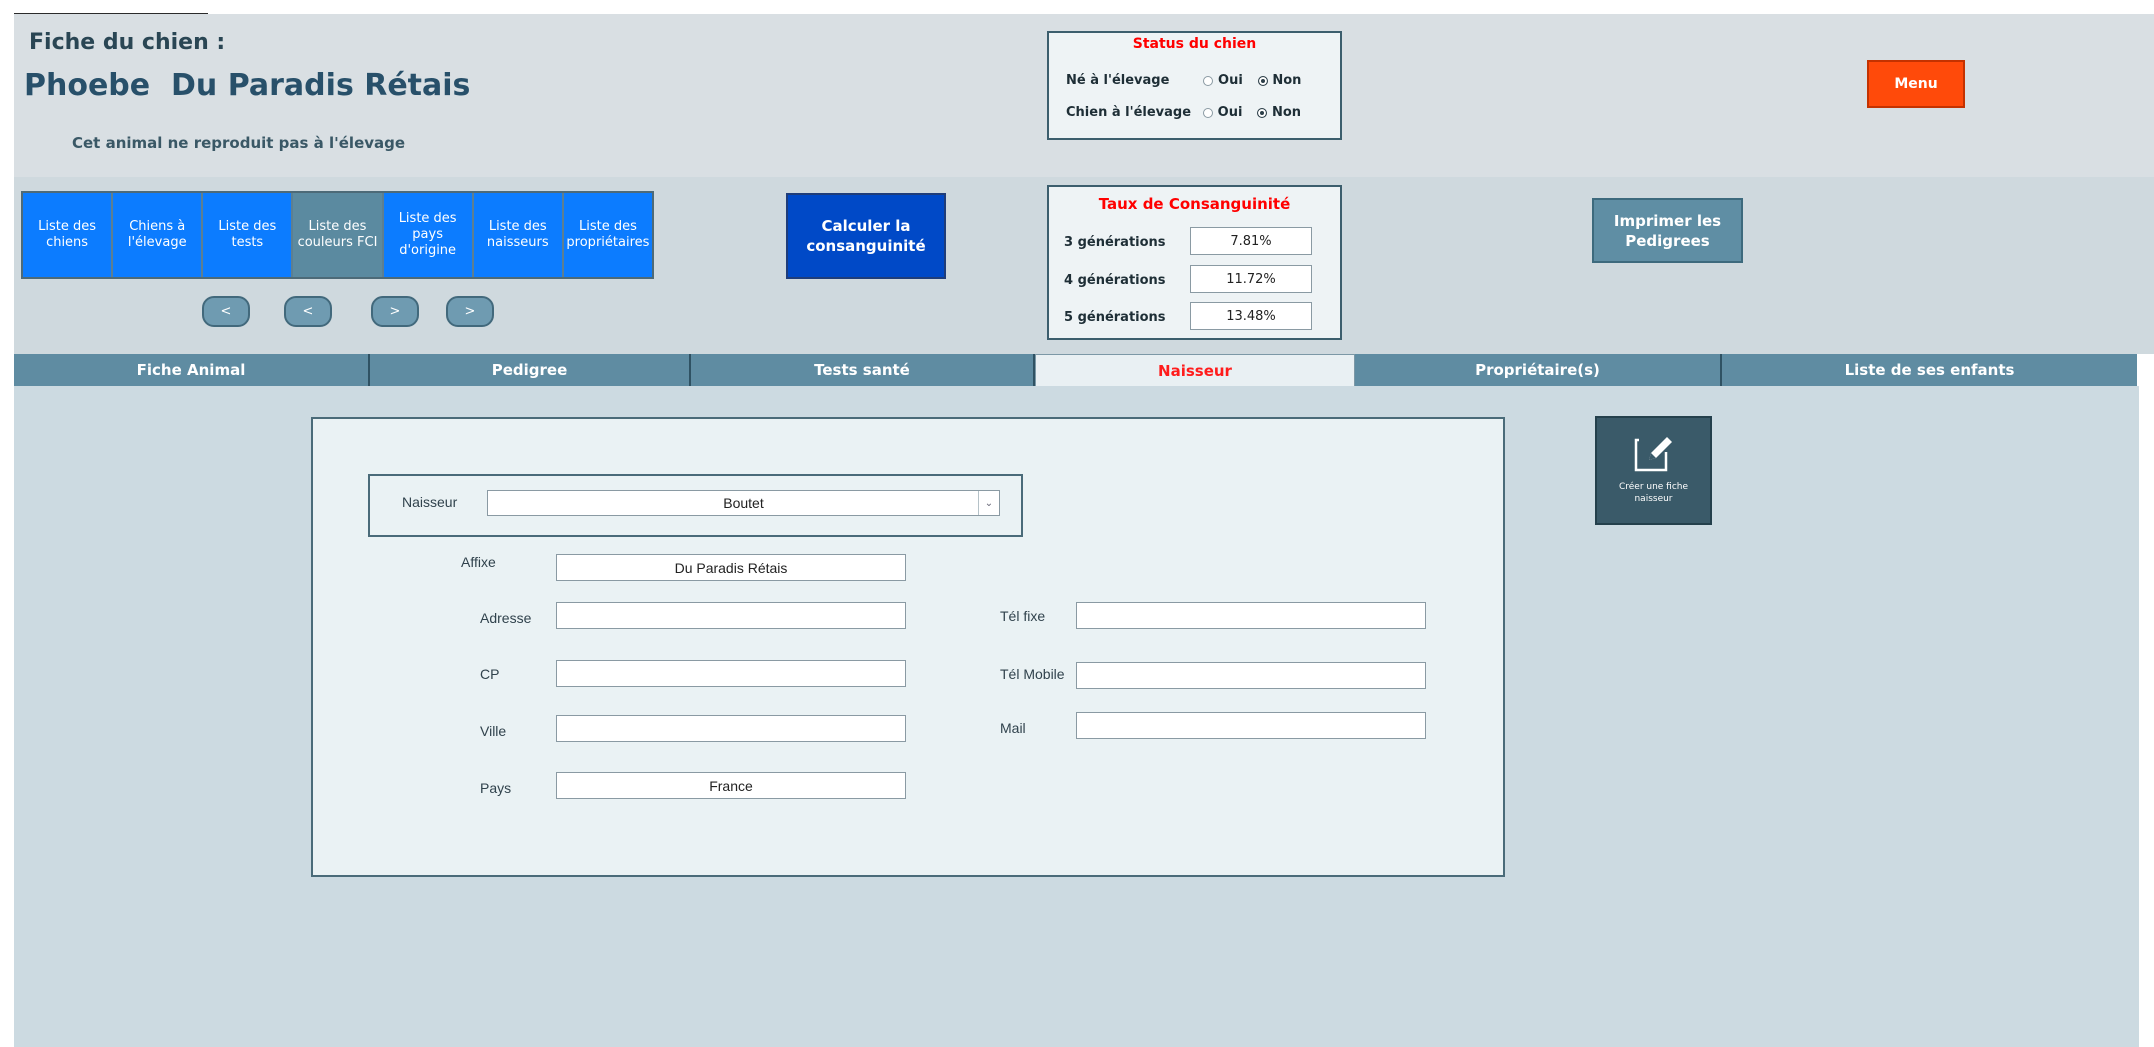 The image size is (2154, 1047). Describe the element at coordinates (863, 370) in the screenshot. I see `tab-tests-sante: Tests santé` at that location.